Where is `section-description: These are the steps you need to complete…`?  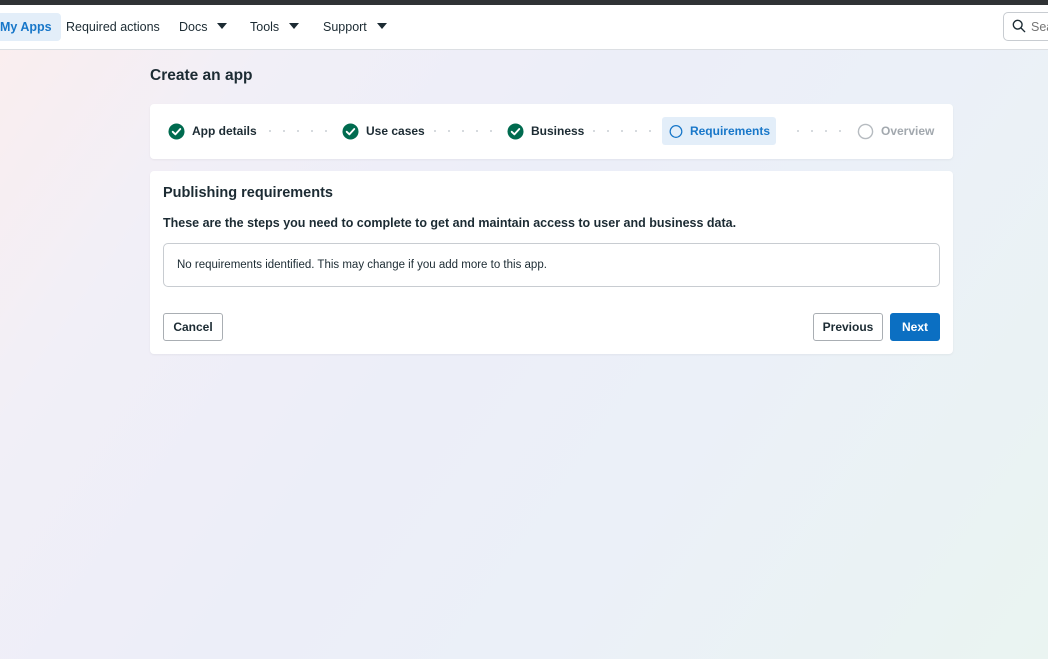
section-description: These are the steps you need to complete… is located at coordinates (450, 223).